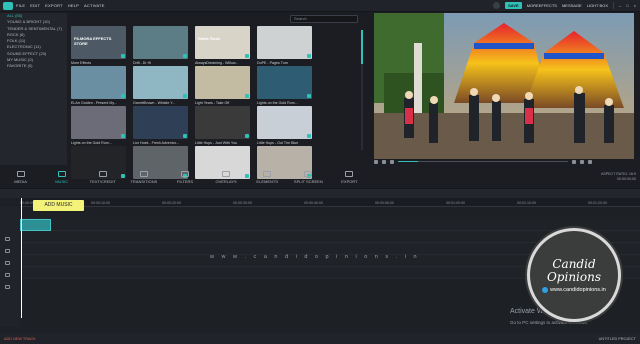 This screenshot has height=344, width=640. I want to click on message-button: MESSAGE, so click(572, 5).